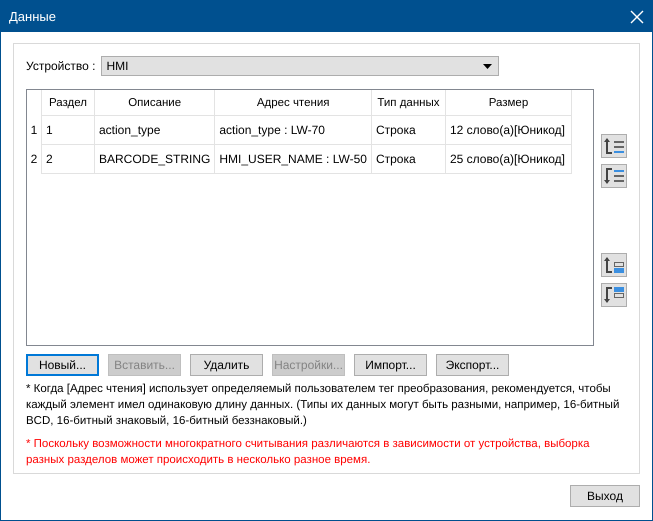 Image resolution: width=653 pixels, height=521 pixels. What do you see at coordinates (605, 496) in the screenshot?
I see `exit-button: Выход` at bounding box center [605, 496].